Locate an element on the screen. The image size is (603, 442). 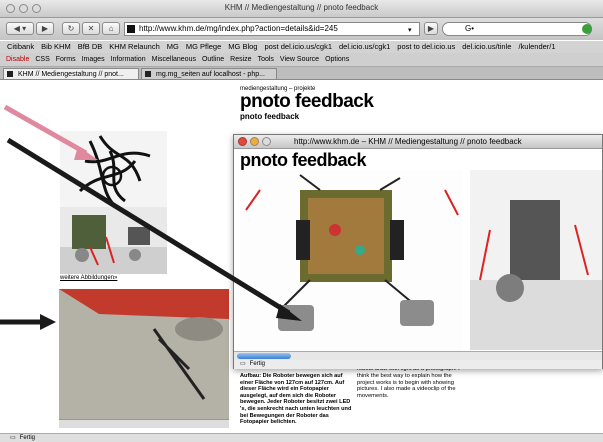
reload-icon: ↻ is located at coordinates (71, 28).